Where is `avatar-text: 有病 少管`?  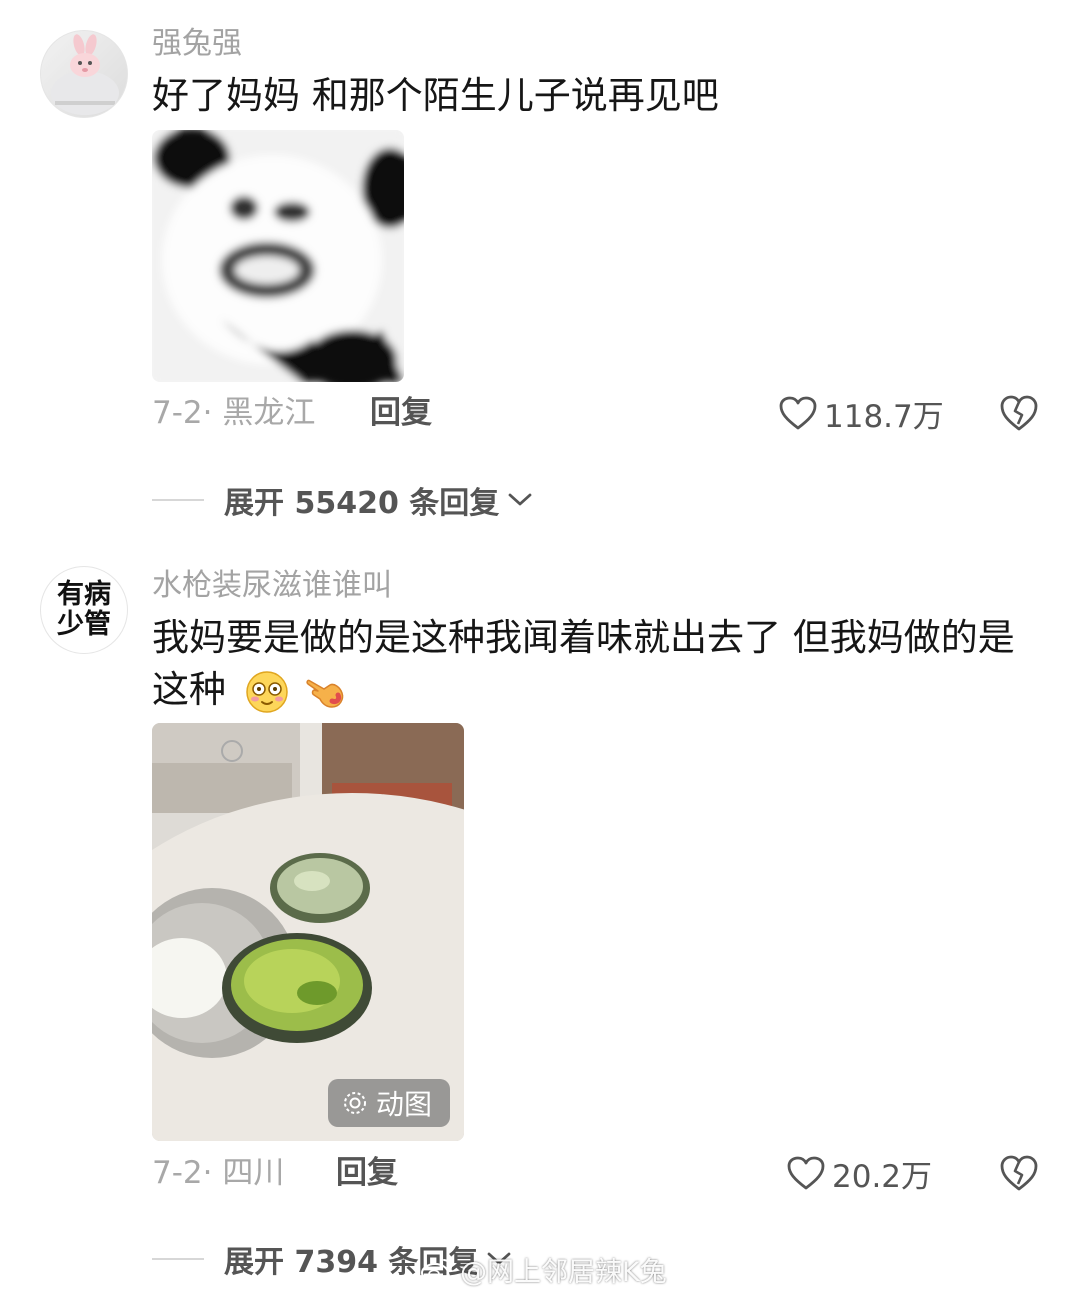 avatar-text: 有病 少管 is located at coordinates (84, 609).